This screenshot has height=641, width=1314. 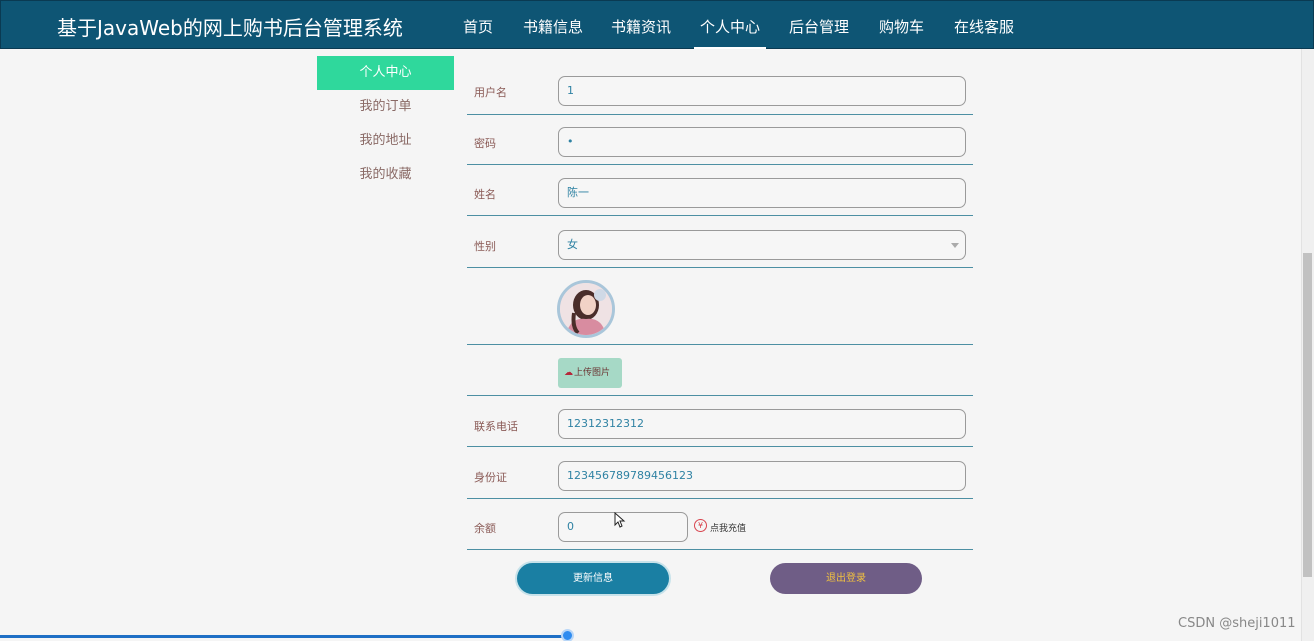 What do you see at coordinates (641, 26) in the screenshot?
I see `nav-book-news: 书籍资讯` at bounding box center [641, 26].